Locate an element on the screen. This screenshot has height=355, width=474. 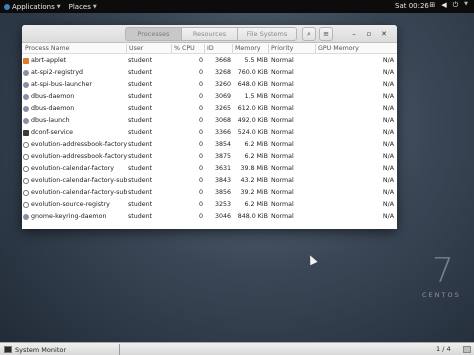
process-name: evolution-addressbook-factory- is located at coordinates (79, 156).